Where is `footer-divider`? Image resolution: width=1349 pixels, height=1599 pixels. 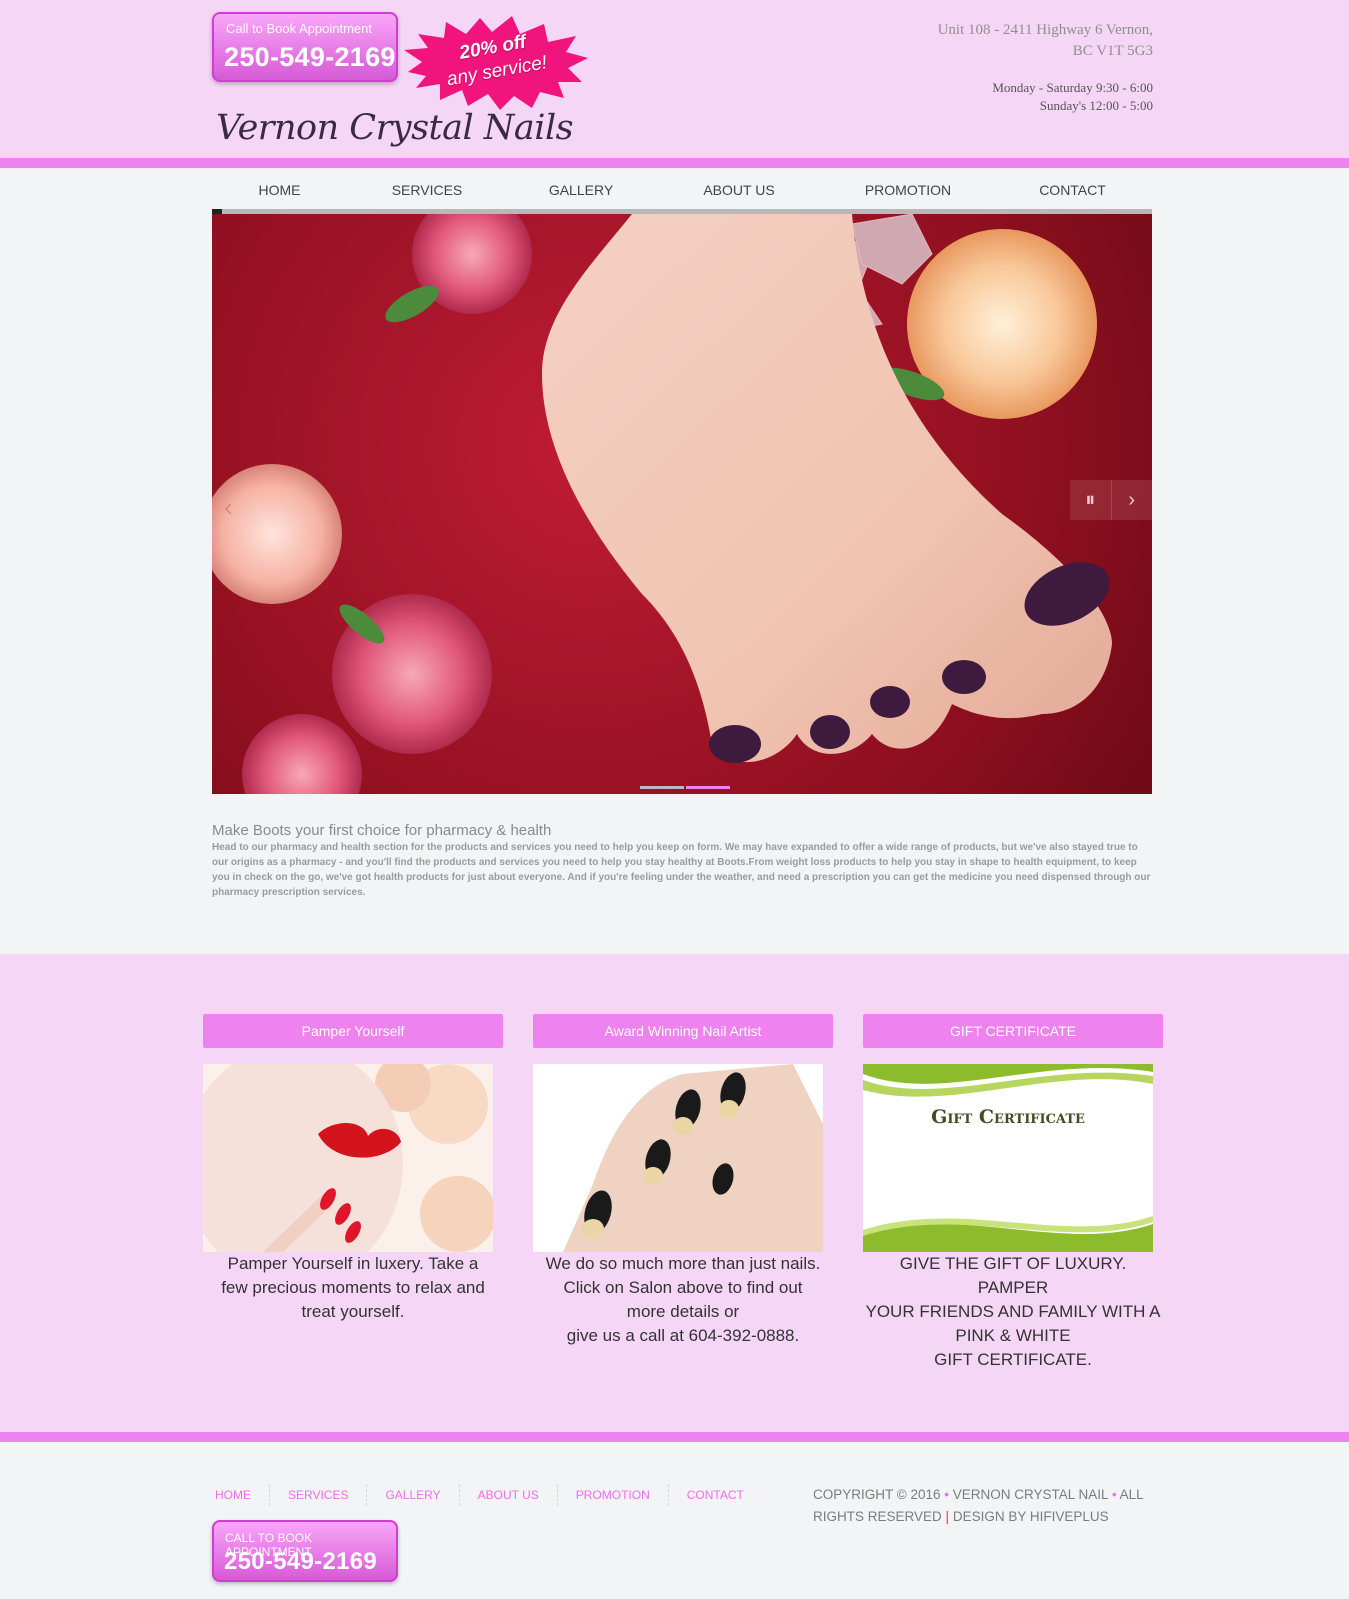 footer-divider is located at coordinates (674, 1437).